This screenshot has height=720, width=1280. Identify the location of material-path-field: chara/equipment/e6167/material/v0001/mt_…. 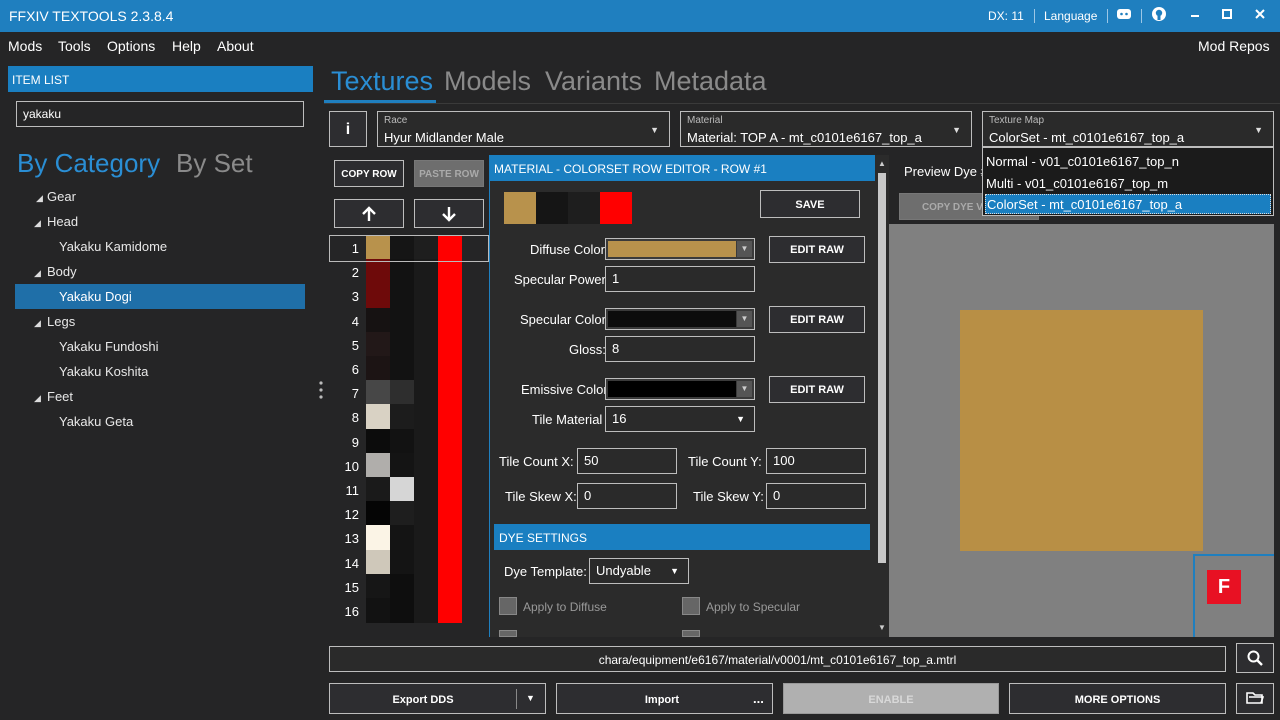
(777, 659).